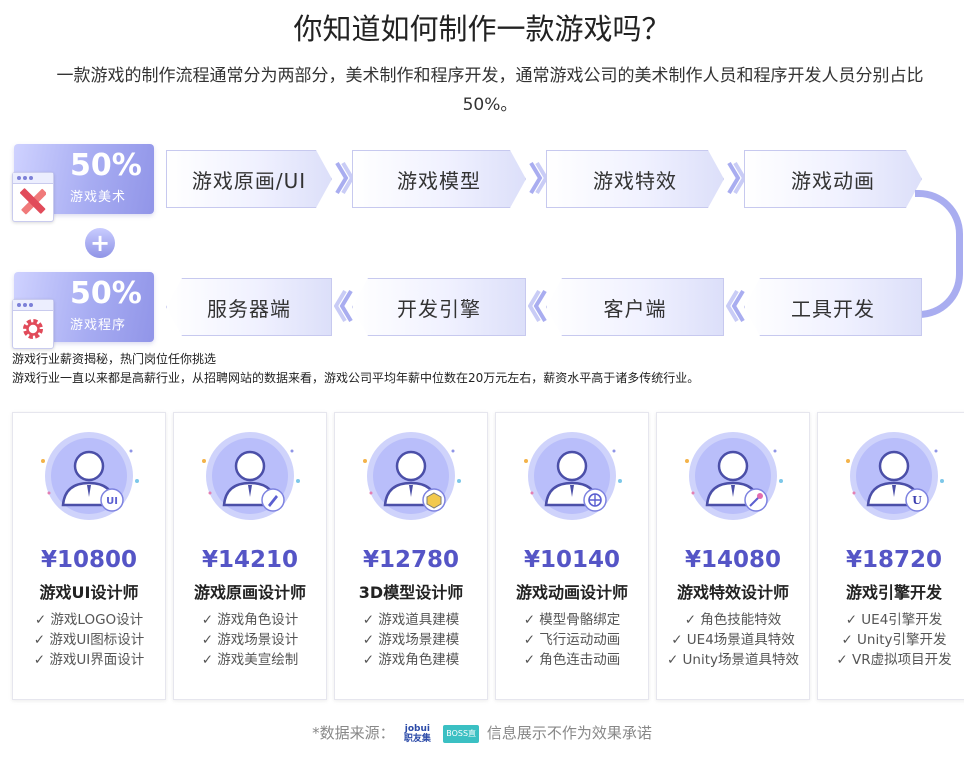 The width and height of the screenshot is (964, 761). I want to click on job-title: 游戏原画设计师, so click(249, 592).